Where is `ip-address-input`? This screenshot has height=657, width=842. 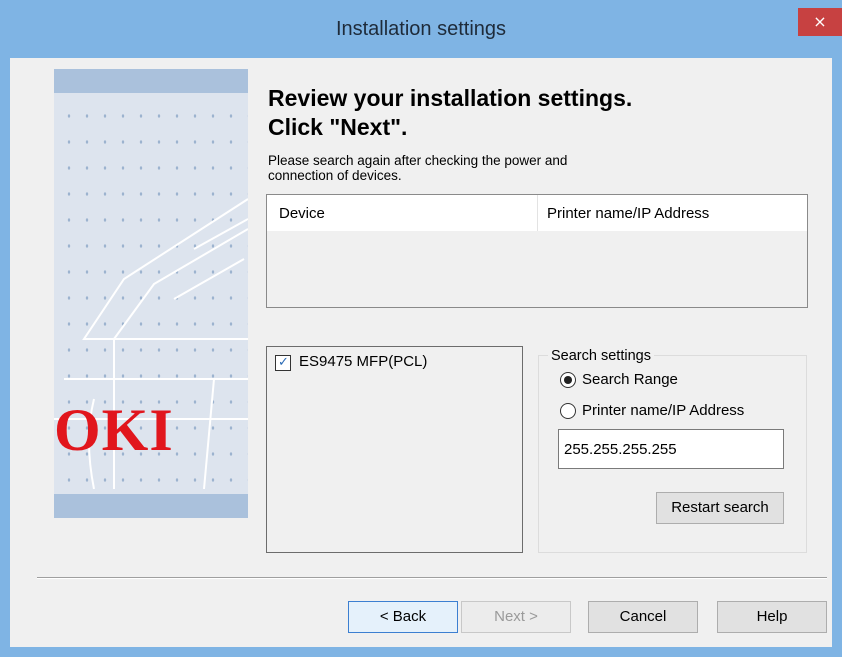
ip-address-input is located at coordinates (671, 449).